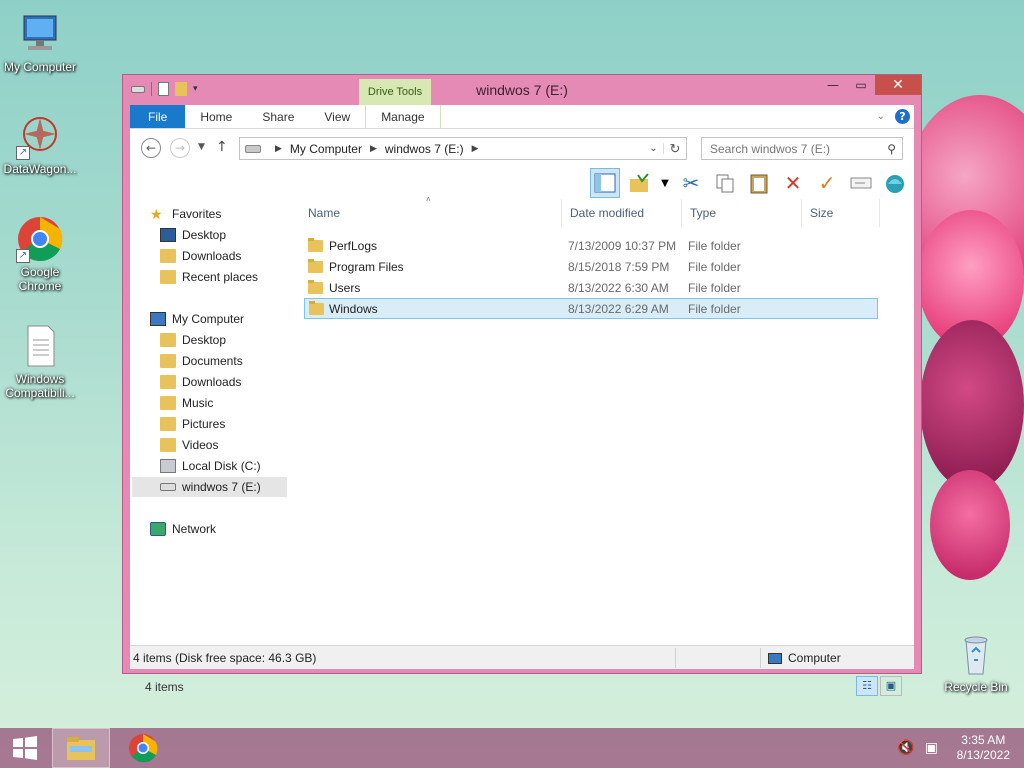 This screenshot has height=768, width=1024. What do you see at coordinates (337, 116) in the screenshot?
I see `tab-view: View` at bounding box center [337, 116].